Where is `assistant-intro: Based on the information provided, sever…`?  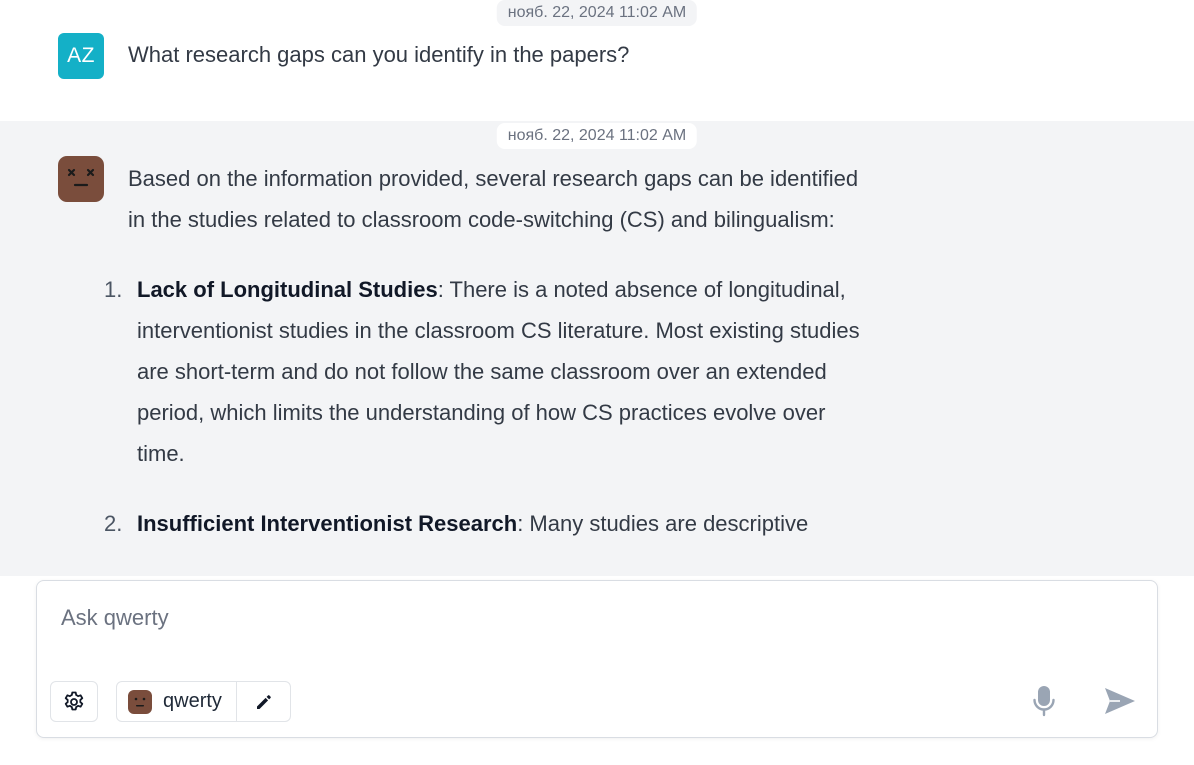 assistant-intro: Based on the information provided, sever… is located at coordinates (493, 199).